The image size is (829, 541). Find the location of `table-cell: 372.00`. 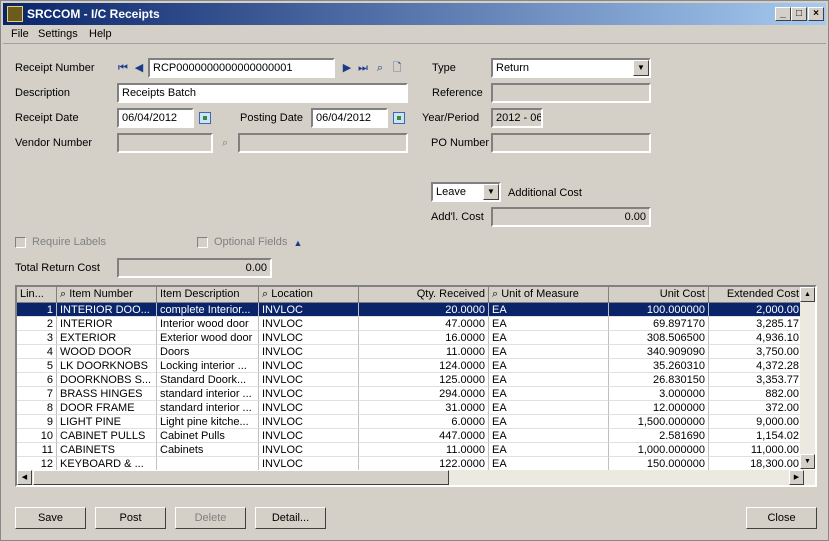

table-cell: 372.00 is located at coordinates (756, 408).